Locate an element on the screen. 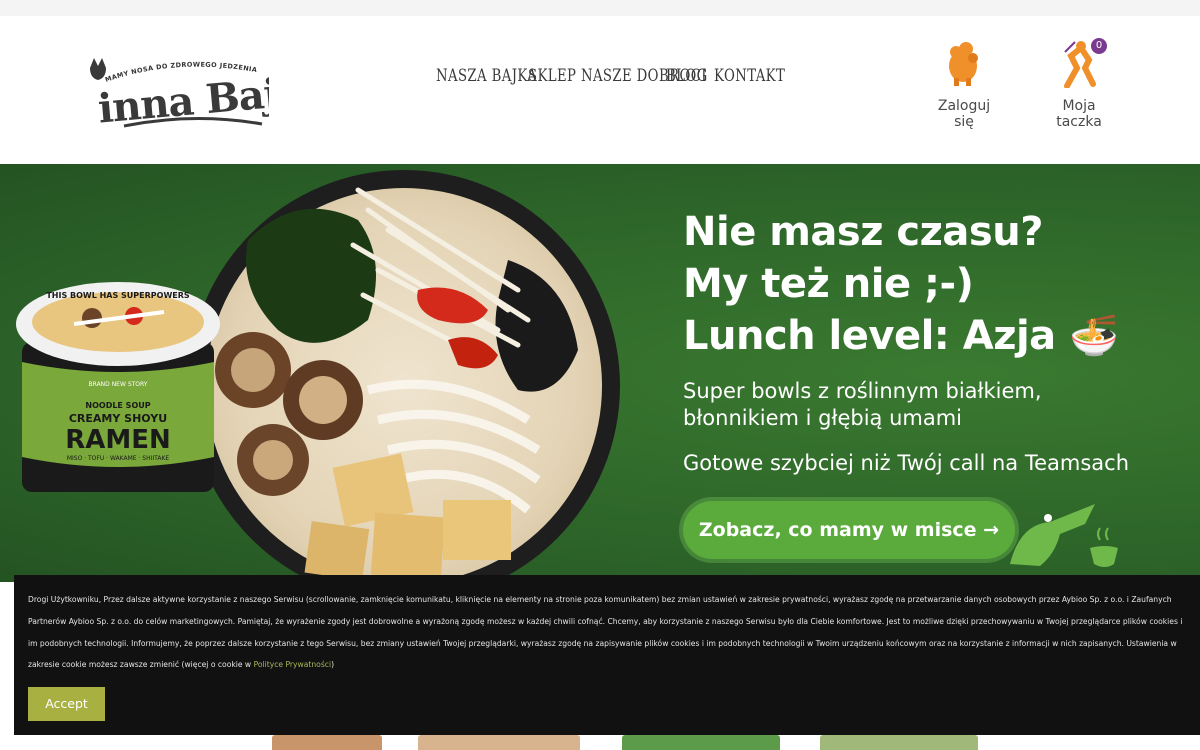 This screenshot has height=750, width=1200. crocodile-mascot-icon is located at coordinates (1064, 535).